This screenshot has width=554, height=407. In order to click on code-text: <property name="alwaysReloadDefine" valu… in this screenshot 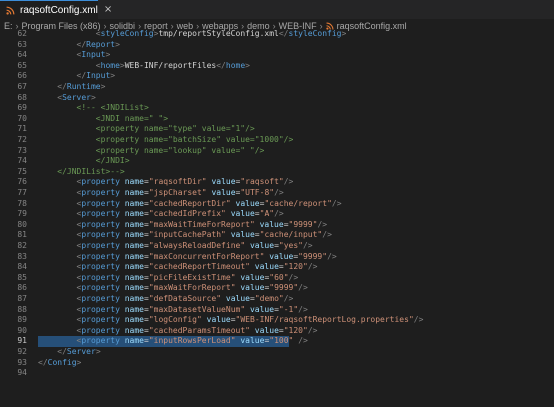, I will do `click(194, 245)`.